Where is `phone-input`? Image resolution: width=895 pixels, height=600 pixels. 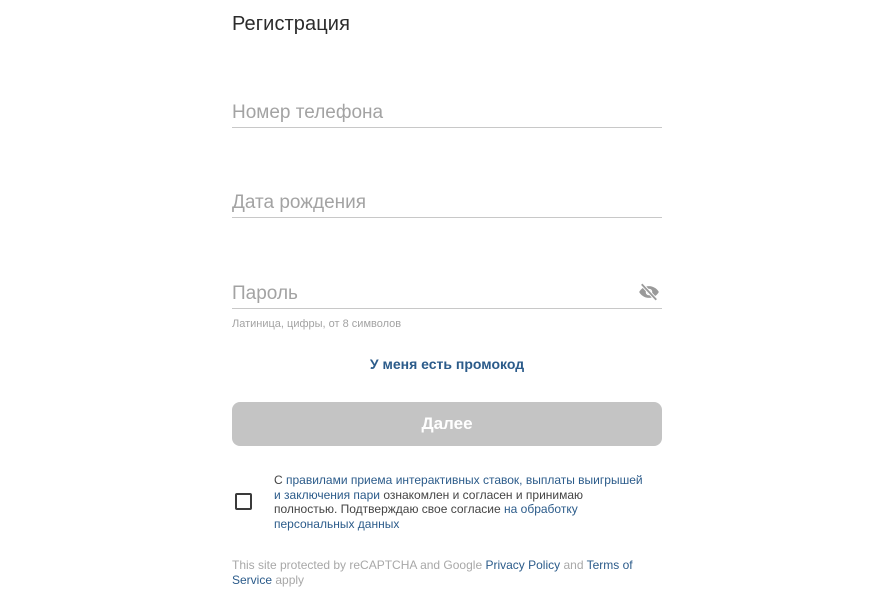
phone-input is located at coordinates (447, 113).